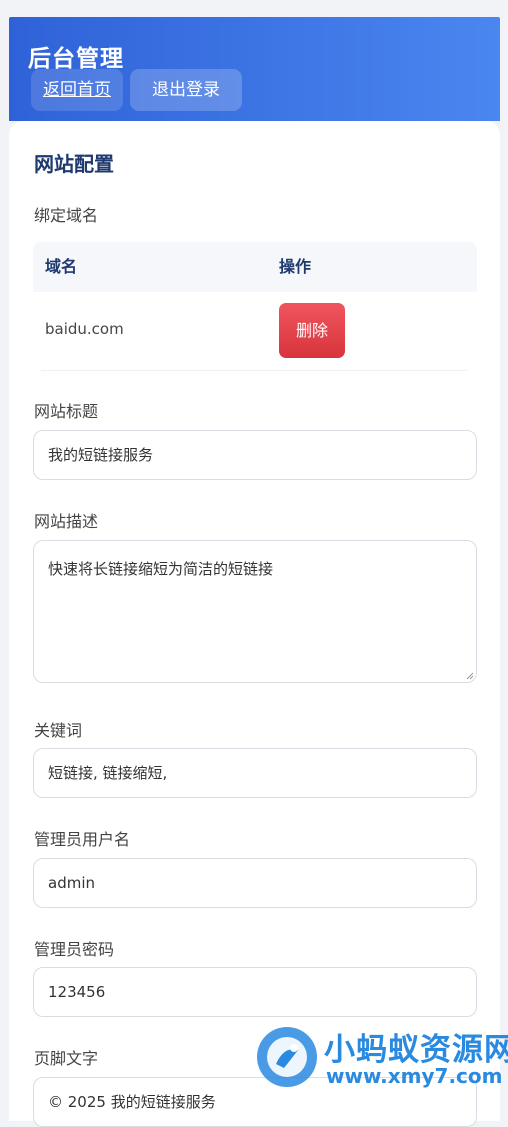 The image size is (508, 1127). I want to click on domain-table: 域名 操作 baidu.com 删除, so click(255, 306).